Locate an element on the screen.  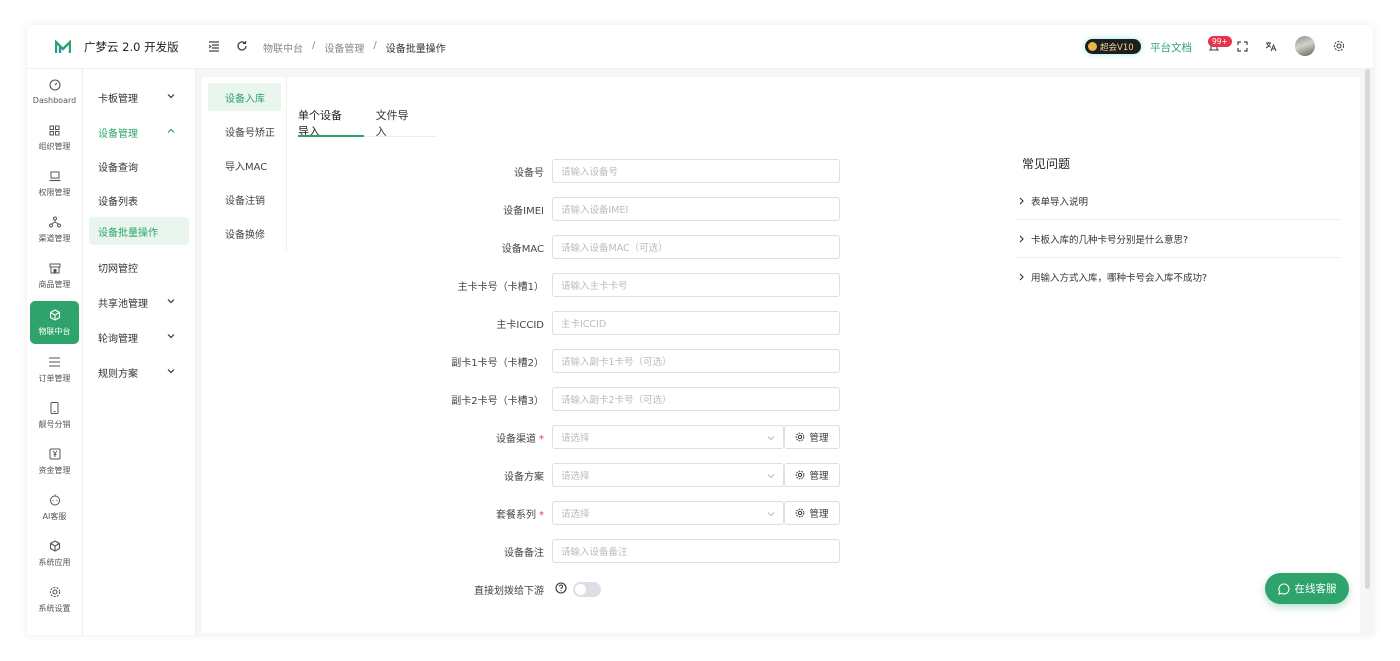
faq-item-label: 表单导入说明 is located at coordinates (1060, 202).